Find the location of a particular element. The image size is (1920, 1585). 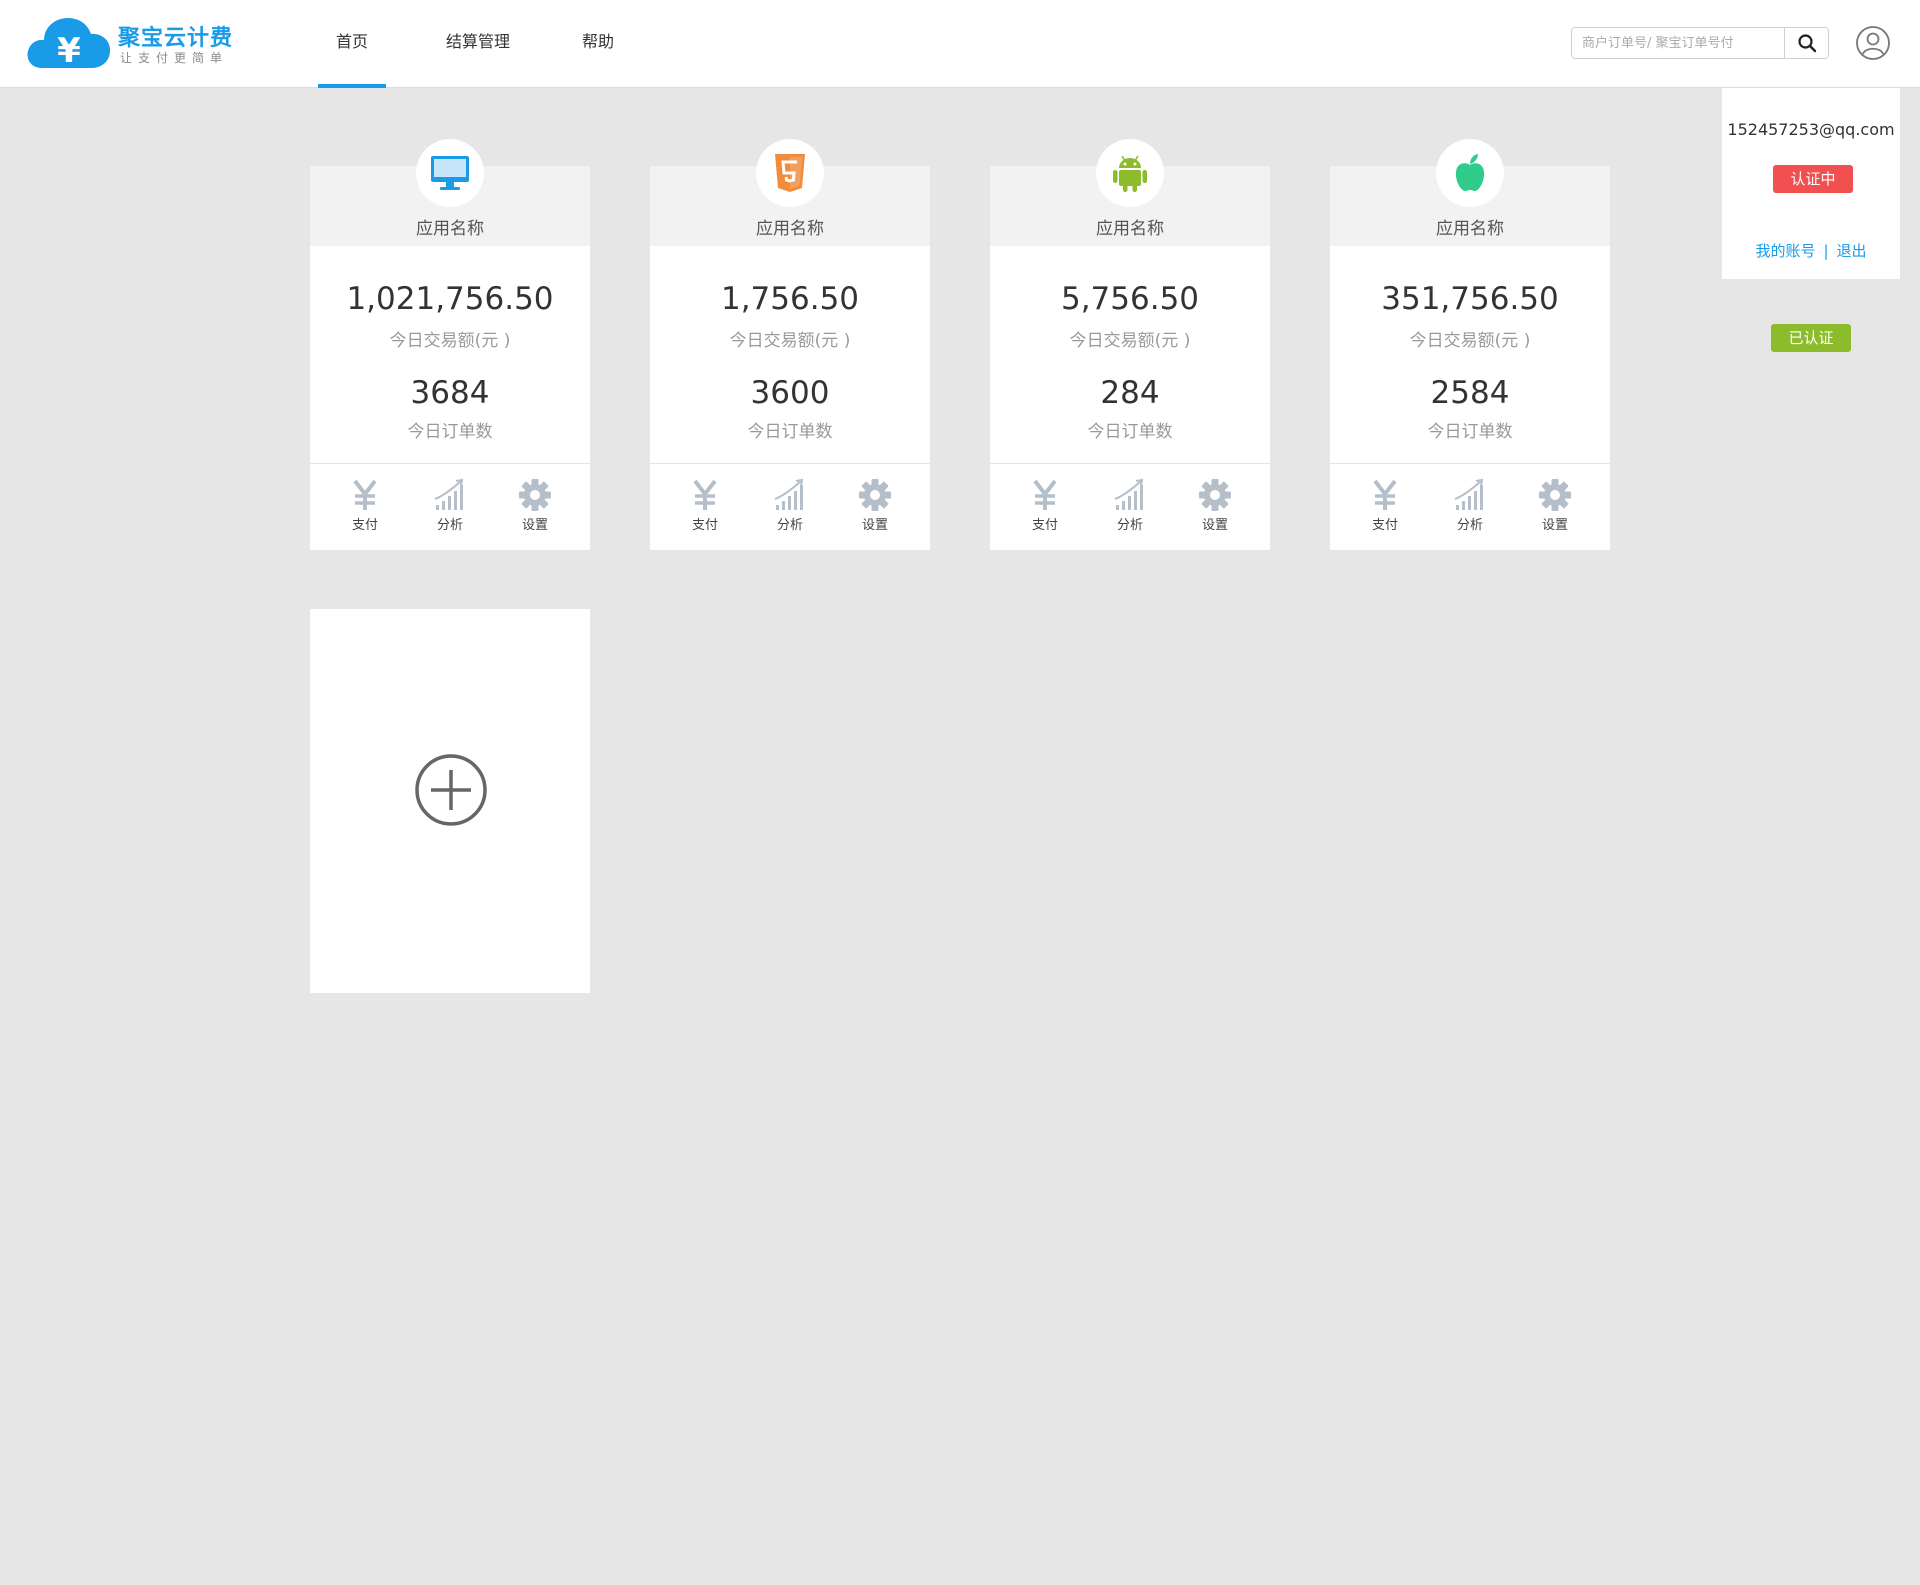

today-orders: 3684 is located at coordinates (450, 393).